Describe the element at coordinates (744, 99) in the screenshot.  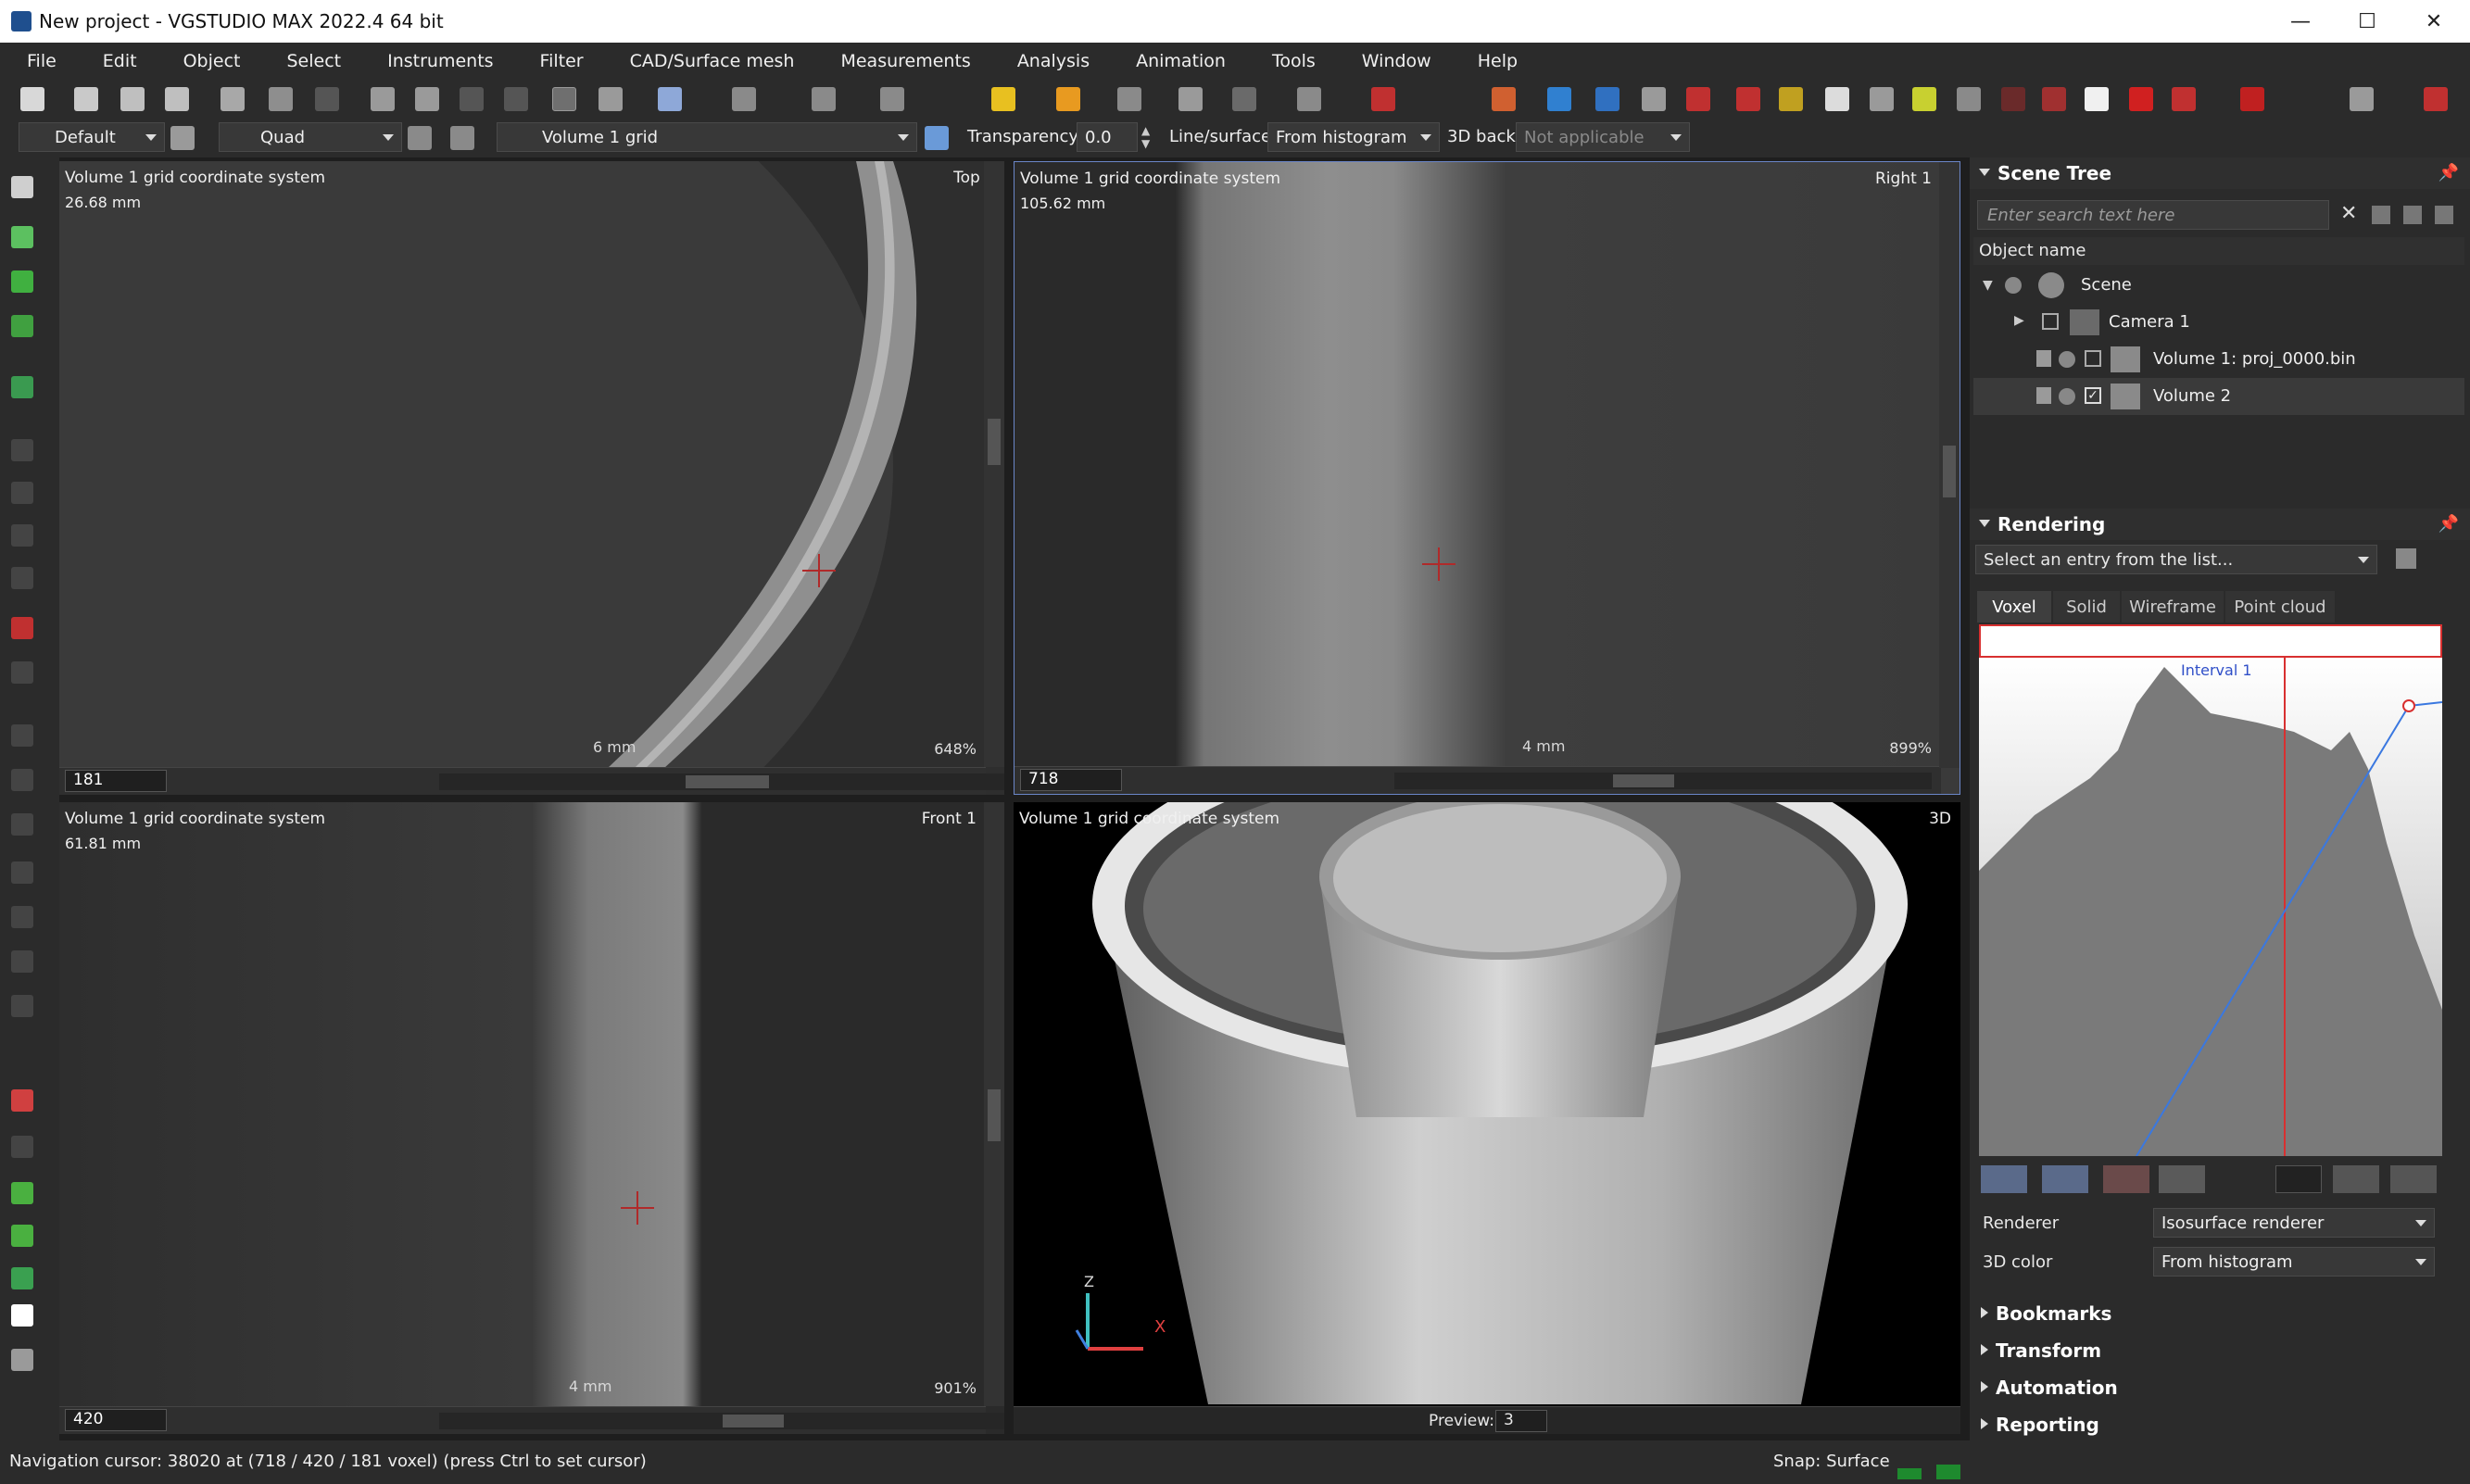
I see `measure-icon` at that location.